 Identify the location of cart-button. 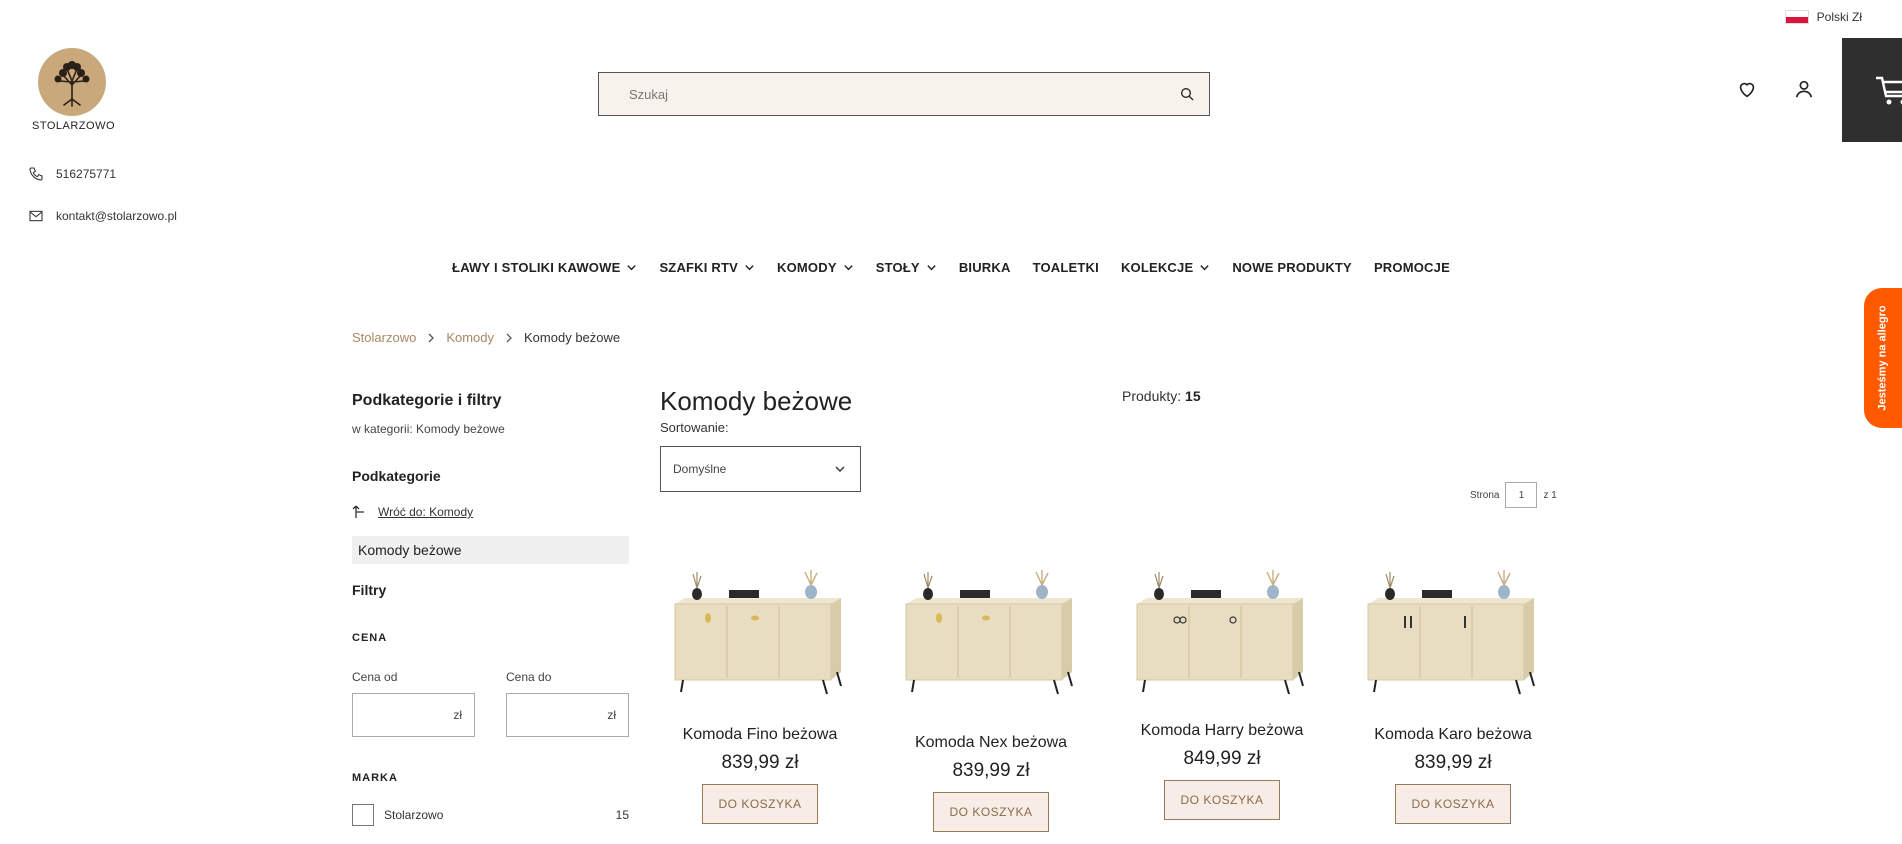
(1872, 90).